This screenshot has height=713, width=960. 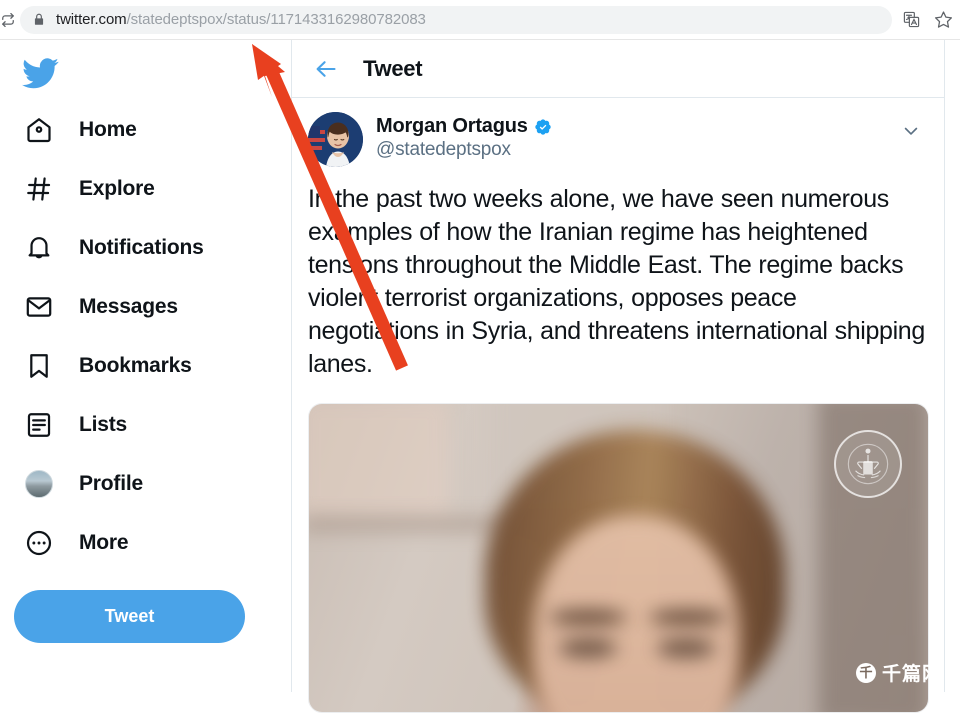 What do you see at coordinates (152, 483) in the screenshot?
I see `sidebar-item-profile: Profile` at bounding box center [152, 483].